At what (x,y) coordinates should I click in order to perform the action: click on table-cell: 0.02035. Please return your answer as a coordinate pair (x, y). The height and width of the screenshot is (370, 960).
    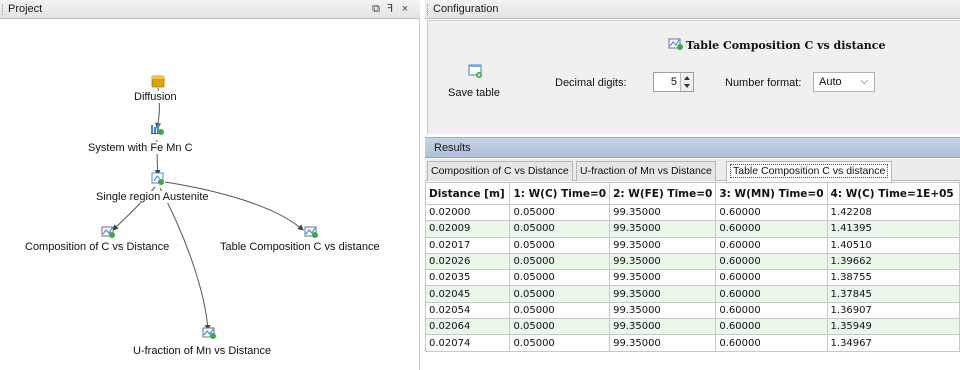
    Looking at the image, I should click on (467, 278).